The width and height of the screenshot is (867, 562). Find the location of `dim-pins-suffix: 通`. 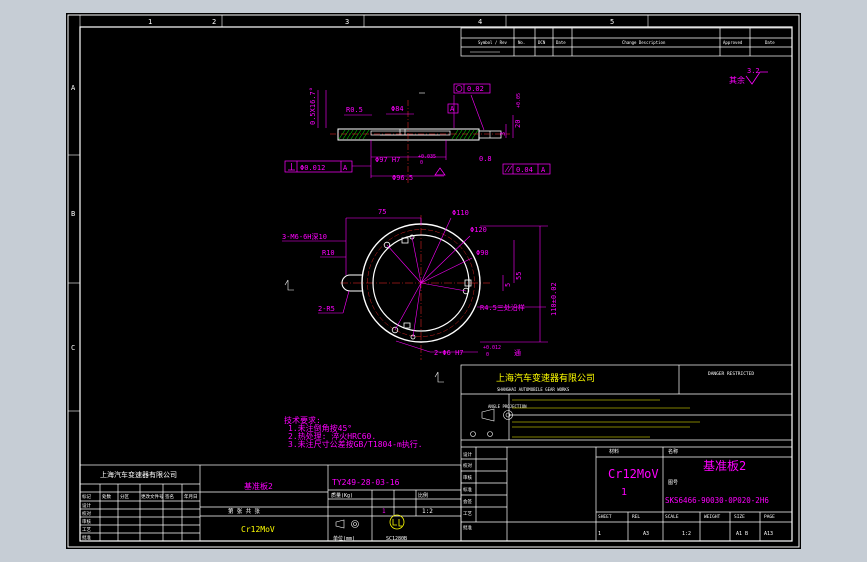

dim-pins-suffix: 通 is located at coordinates (517, 352).